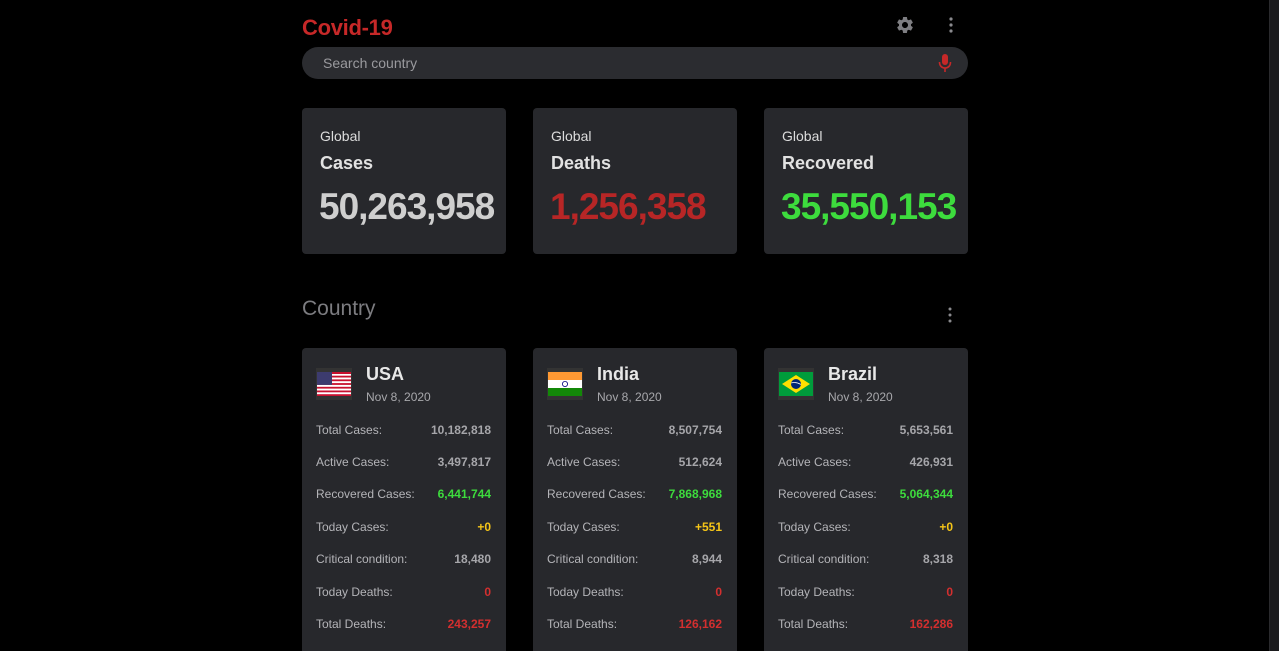 This screenshot has width=1279, height=651. I want to click on country-more-options-button, so click(950, 315).